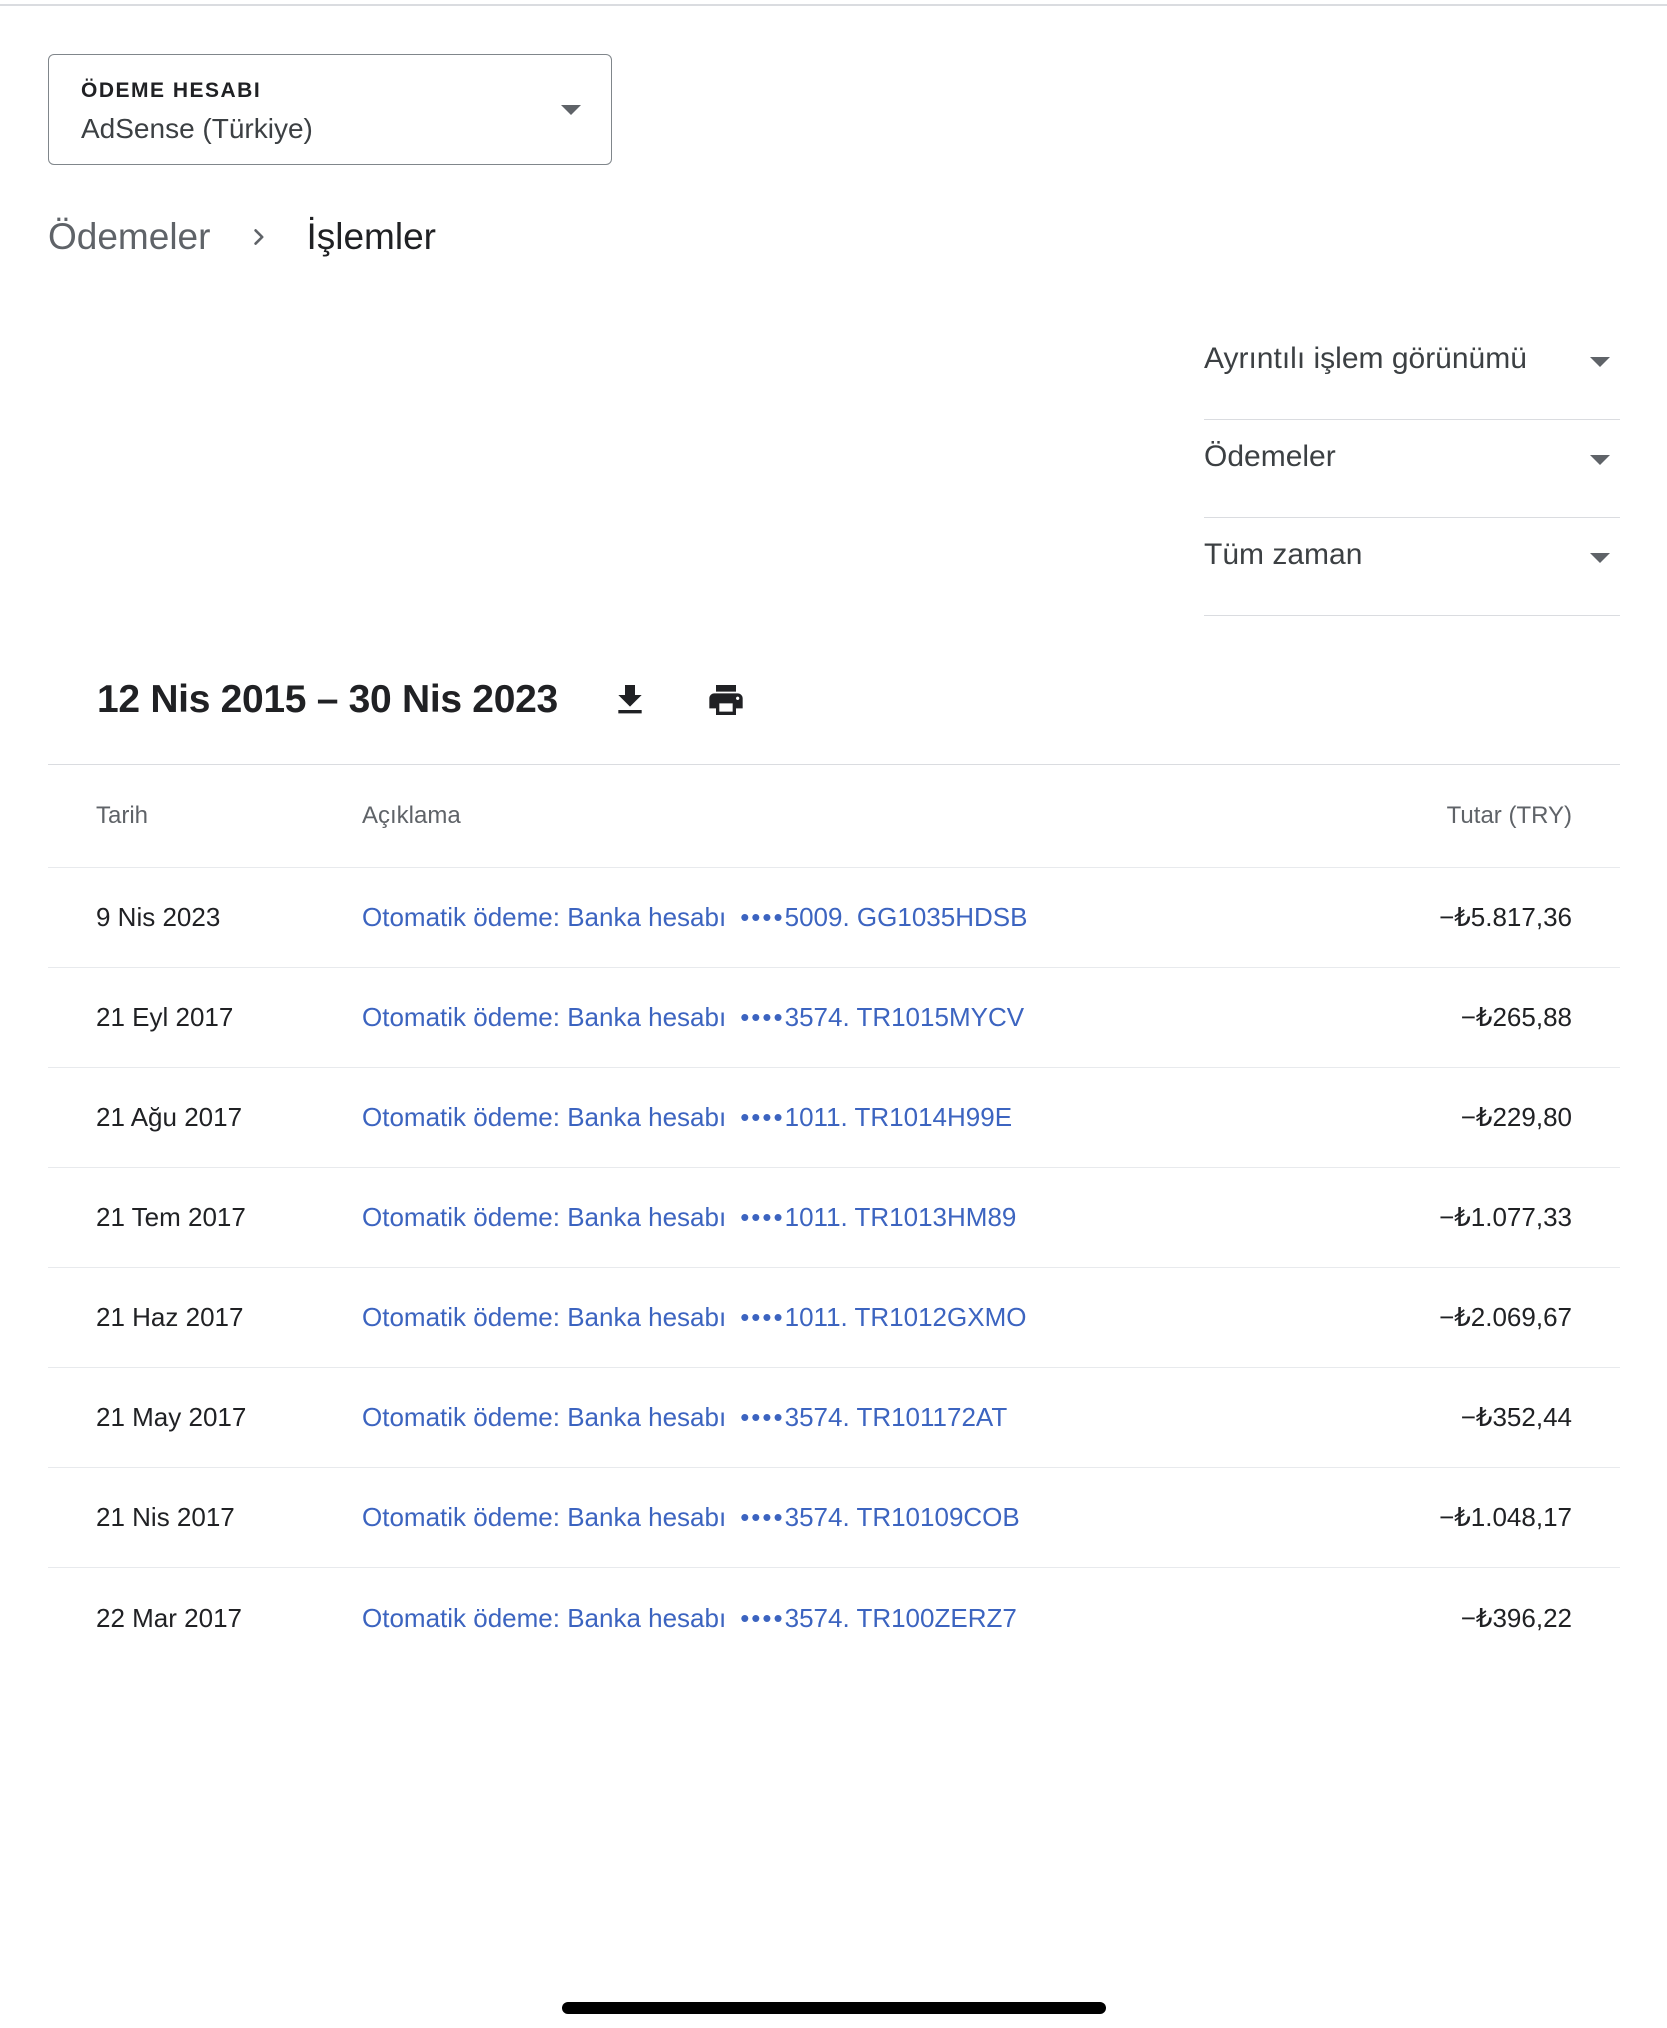  I want to click on row-amount: −₺265,88, so click(1516, 1017).